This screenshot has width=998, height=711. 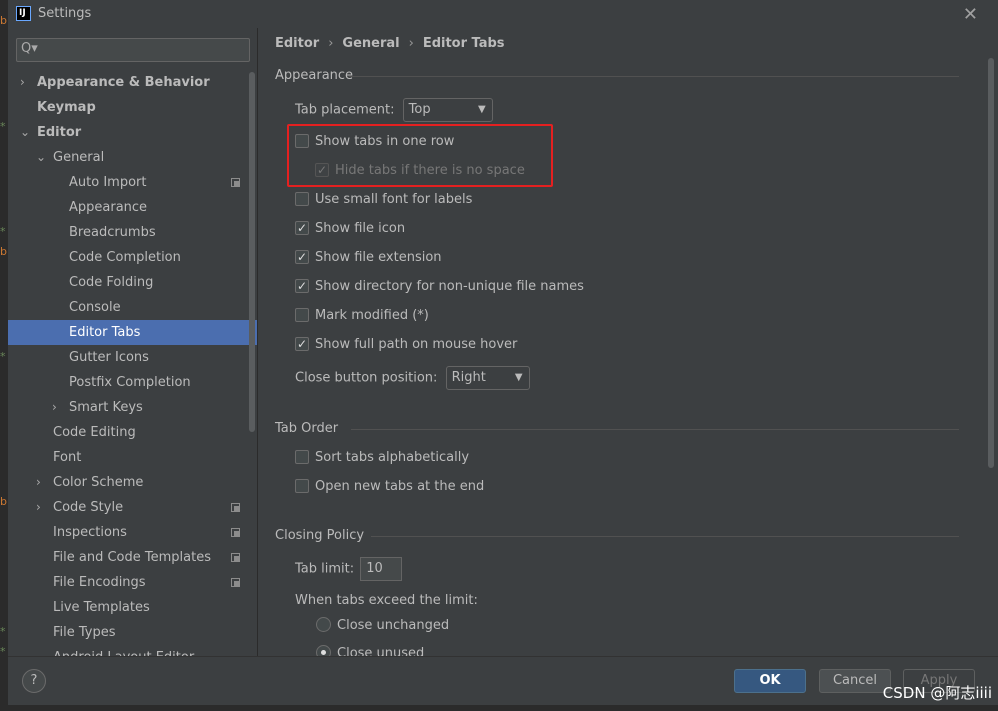 I want to click on sidebar-item-appearance: Appearance, so click(x=132, y=207).